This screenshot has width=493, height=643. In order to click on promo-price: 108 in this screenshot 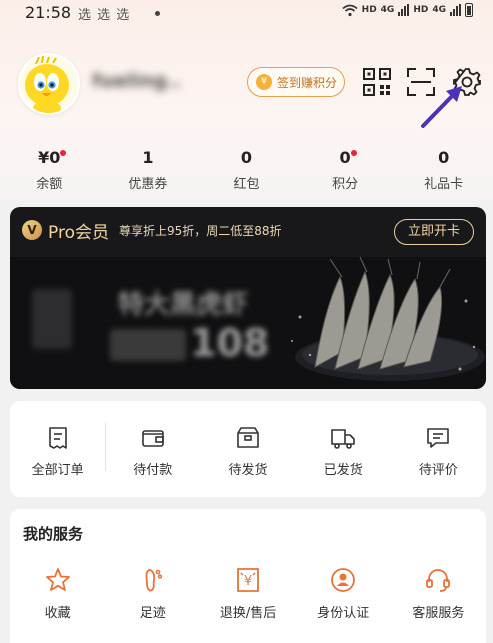, I will do `click(230, 343)`.